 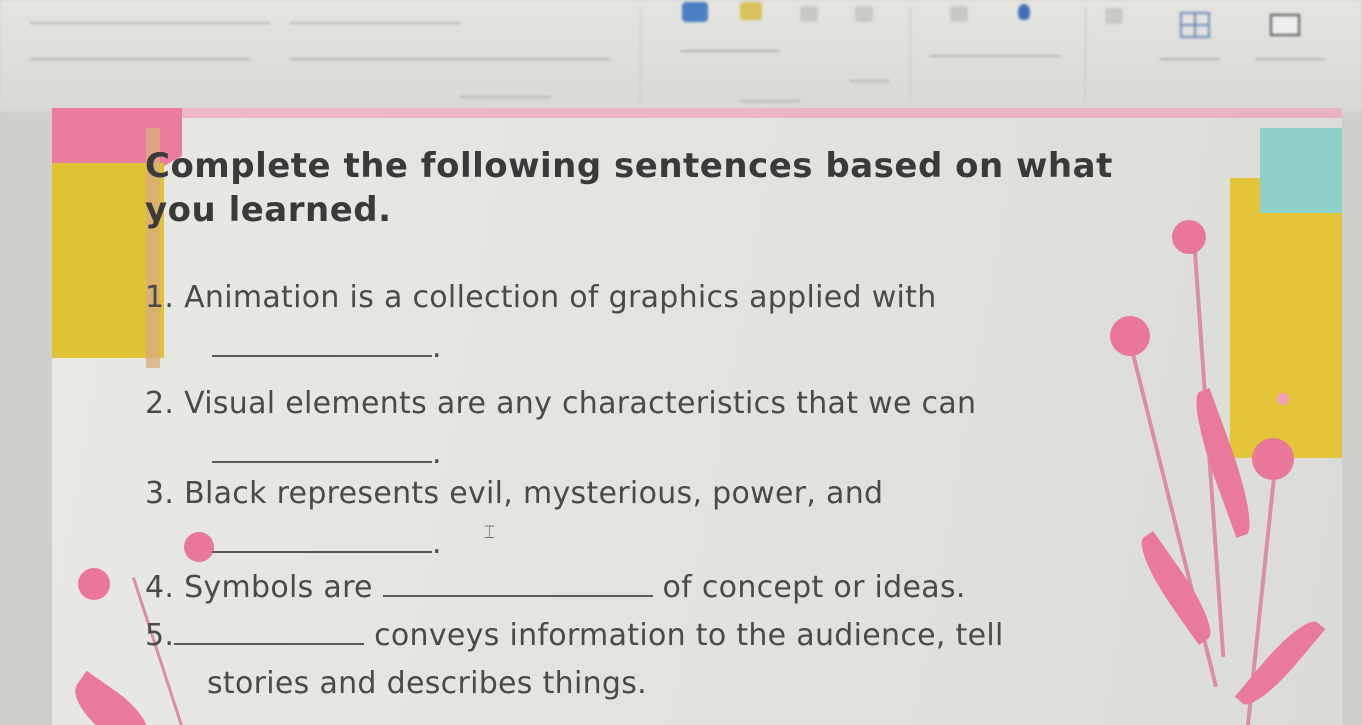 I want to click on paragraph-controls-row, so click(x=450, y=59).